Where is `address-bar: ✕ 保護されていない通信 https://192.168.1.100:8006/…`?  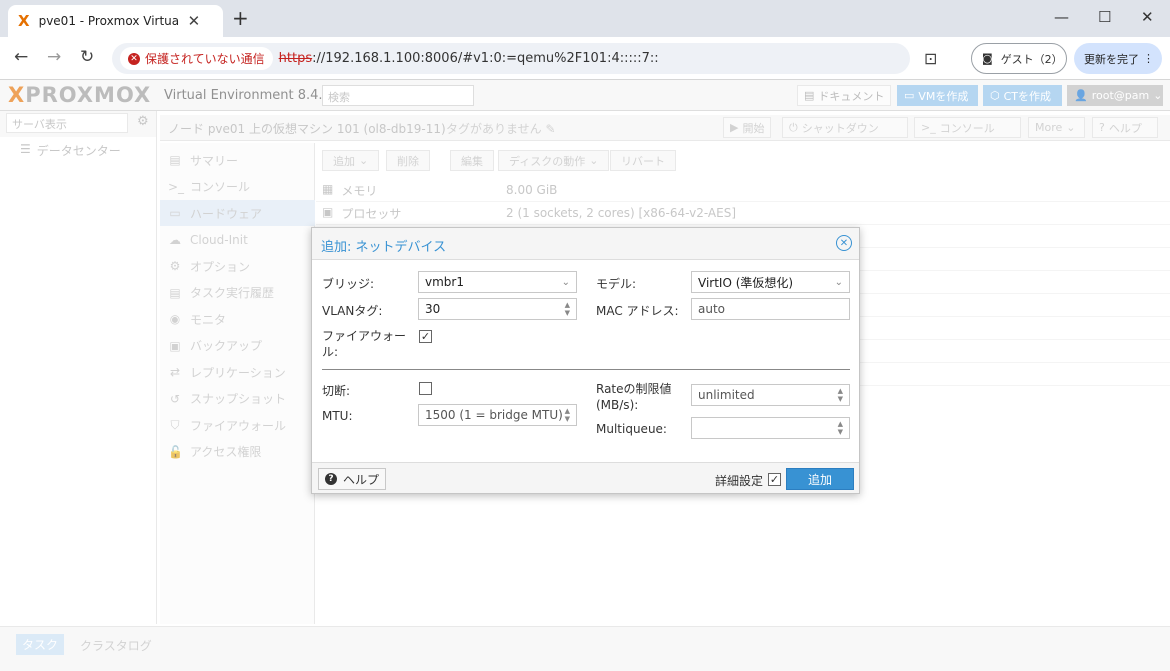 address-bar: ✕ 保護されていない通信 https://192.168.1.100:8006/… is located at coordinates (511, 58).